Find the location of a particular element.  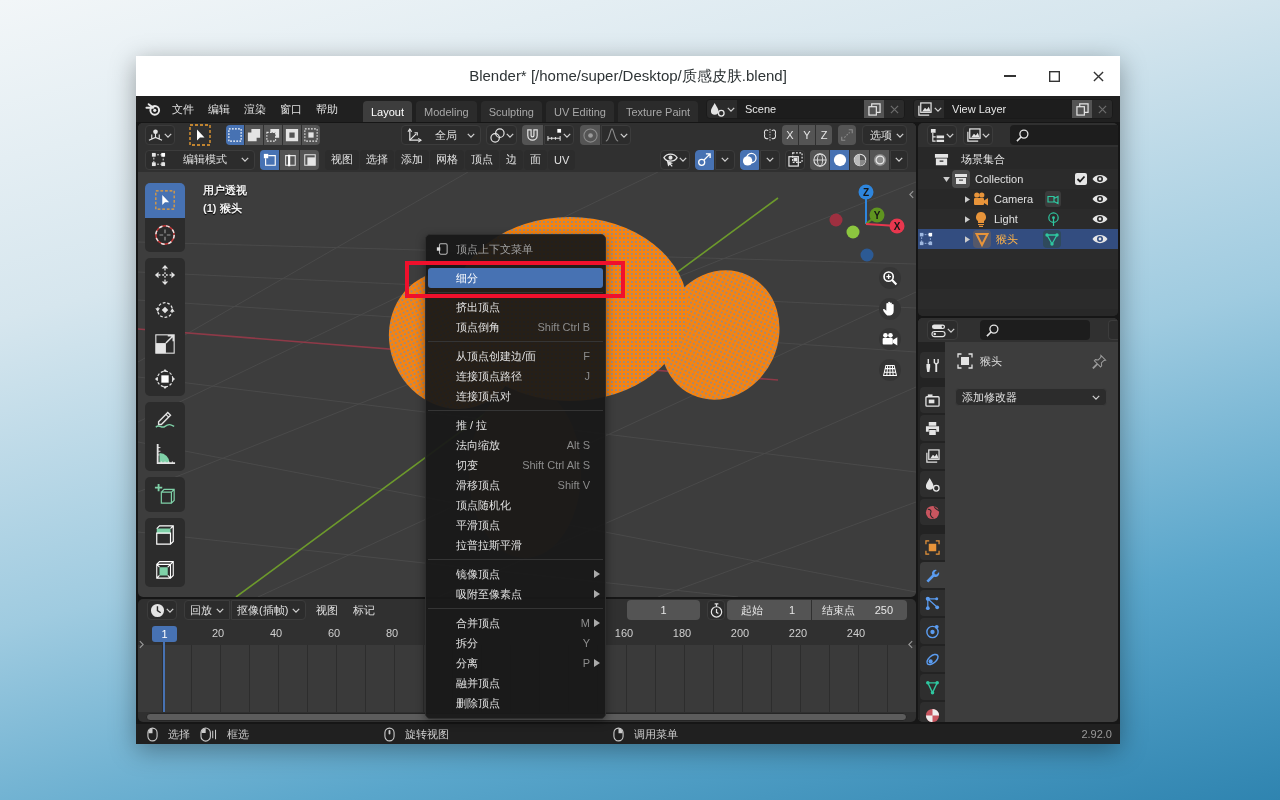

shortcut-label: Alt S is located at coordinates (577, 445).